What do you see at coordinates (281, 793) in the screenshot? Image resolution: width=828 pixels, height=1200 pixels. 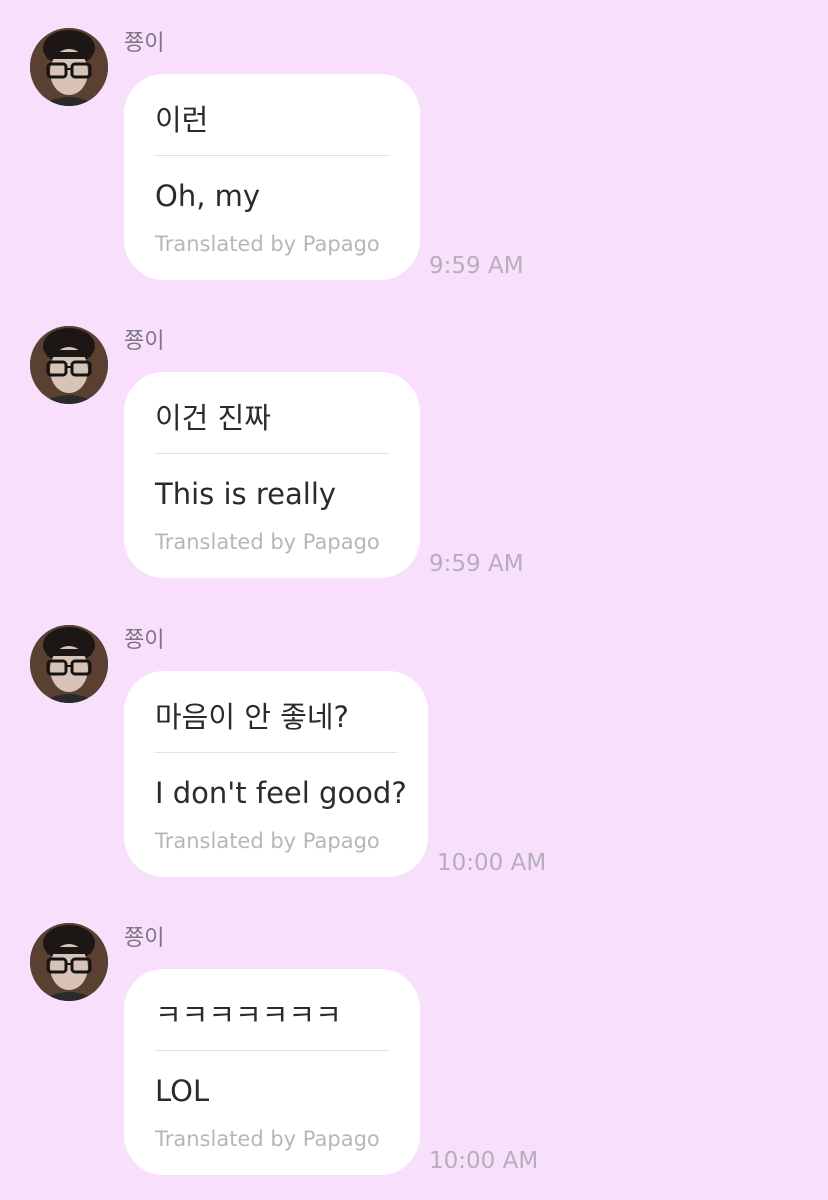 I see `translated-text: I don't feel good?` at bounding box center [281, 793].